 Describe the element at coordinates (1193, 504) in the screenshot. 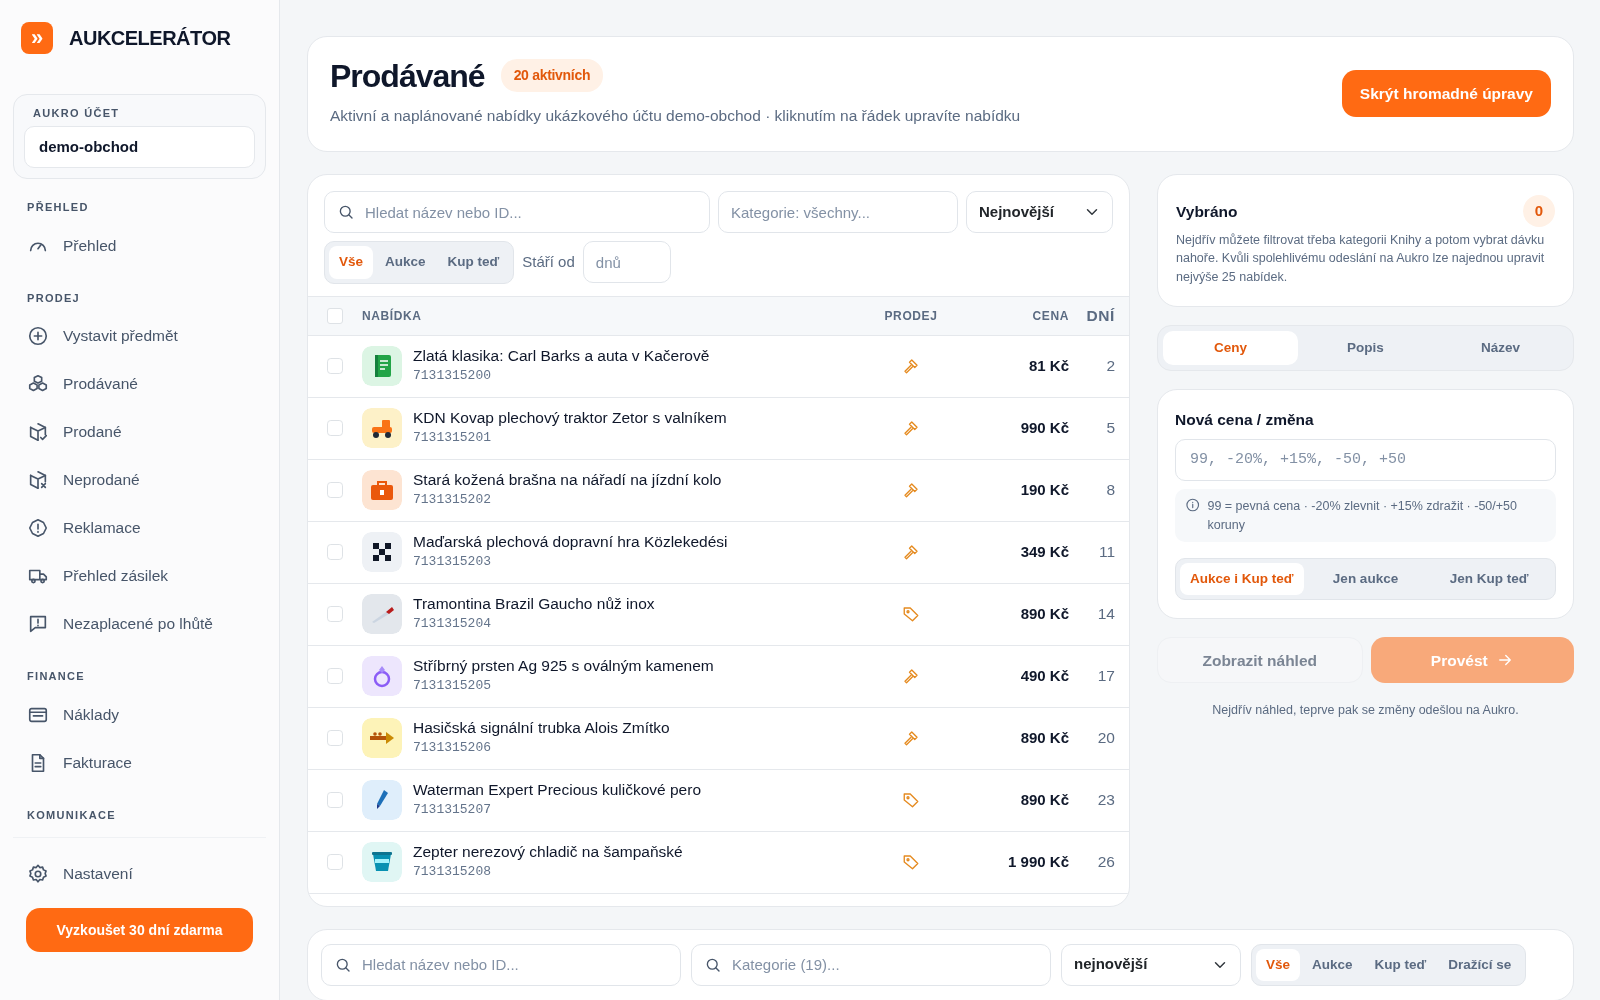

I see `info-icon` at that location.